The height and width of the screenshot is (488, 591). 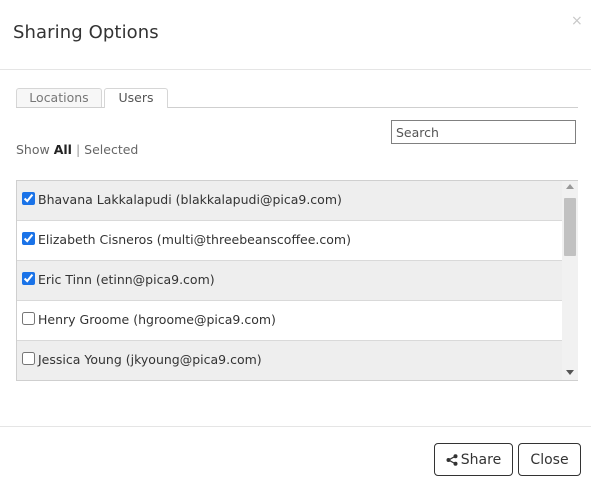 I want to click on list-scrollbar, so click(x=570, y=280).